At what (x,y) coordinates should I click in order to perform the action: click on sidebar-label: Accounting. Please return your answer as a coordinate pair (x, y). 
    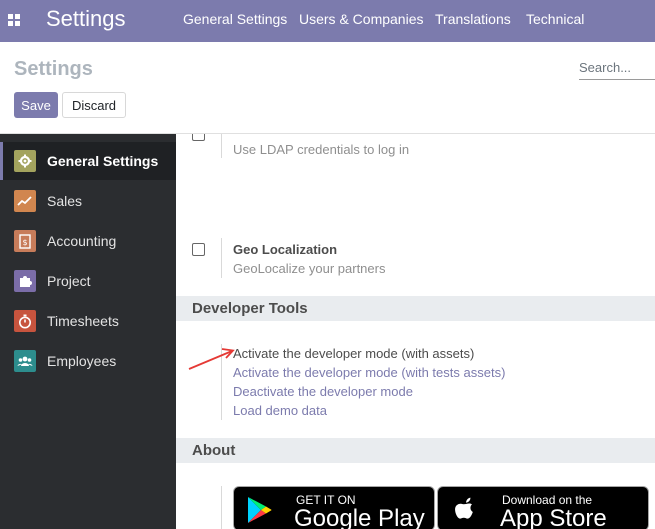
    Looking at the image, I should click on (82, 241).